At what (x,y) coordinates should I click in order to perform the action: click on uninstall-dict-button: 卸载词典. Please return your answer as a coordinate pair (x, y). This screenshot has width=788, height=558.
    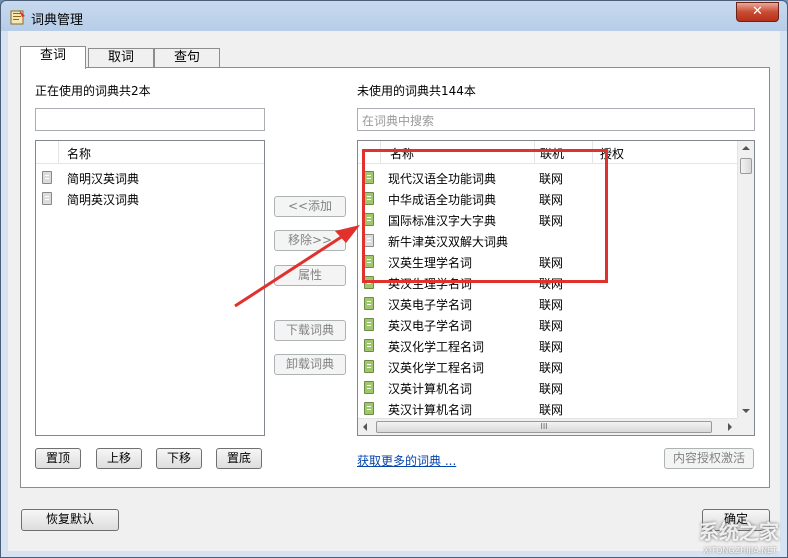
    Looking at the image, I should click on (310, 364).